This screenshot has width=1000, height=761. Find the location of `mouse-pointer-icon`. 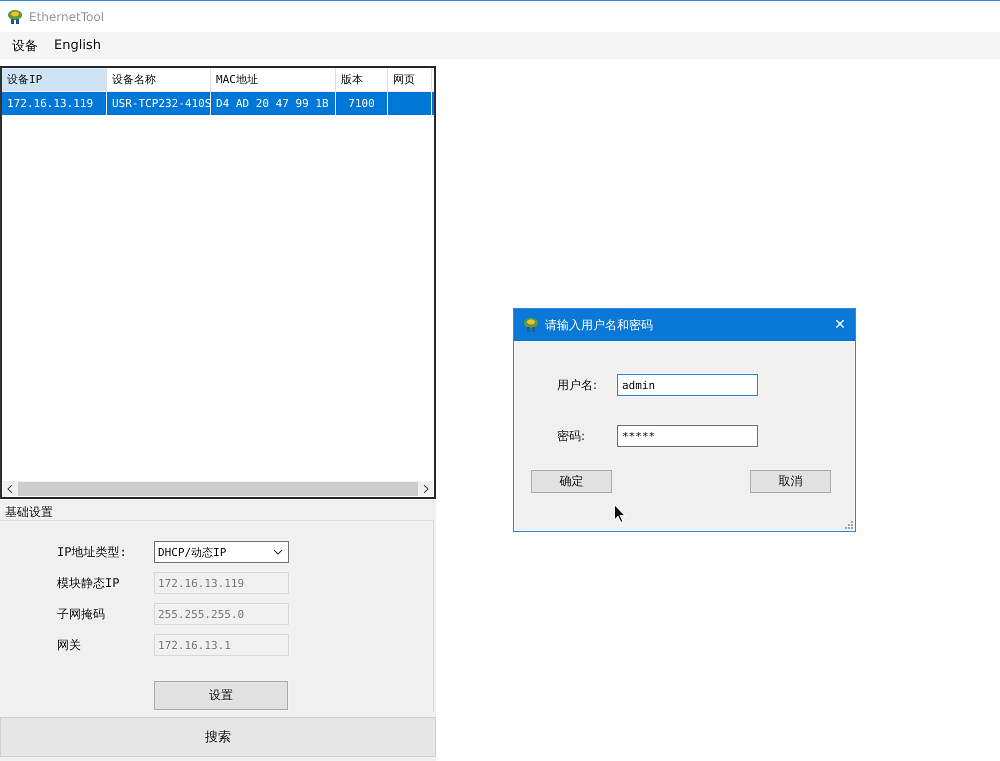

mouse-pointer-icon is located at coordinates (620, 513).